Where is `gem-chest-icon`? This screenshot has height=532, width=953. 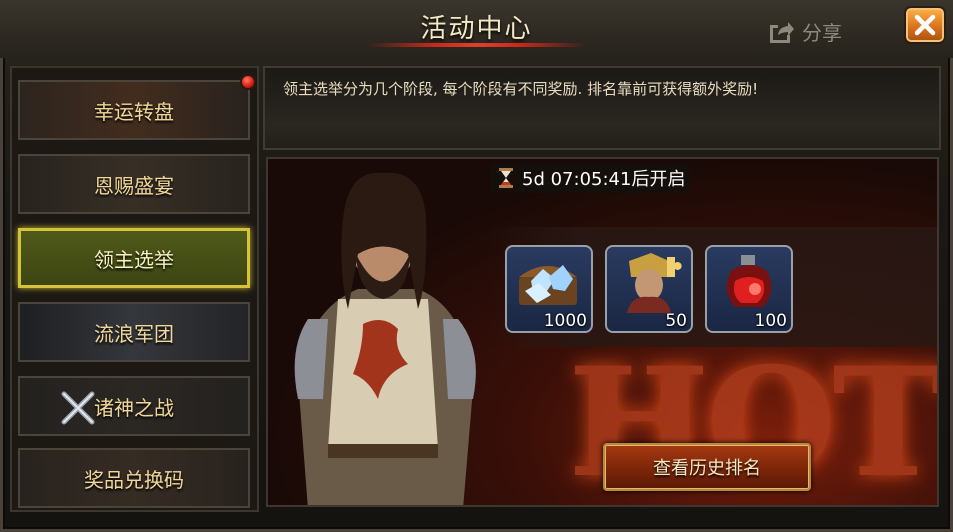 gem-chest-icon is located at coordinates (548, 285).